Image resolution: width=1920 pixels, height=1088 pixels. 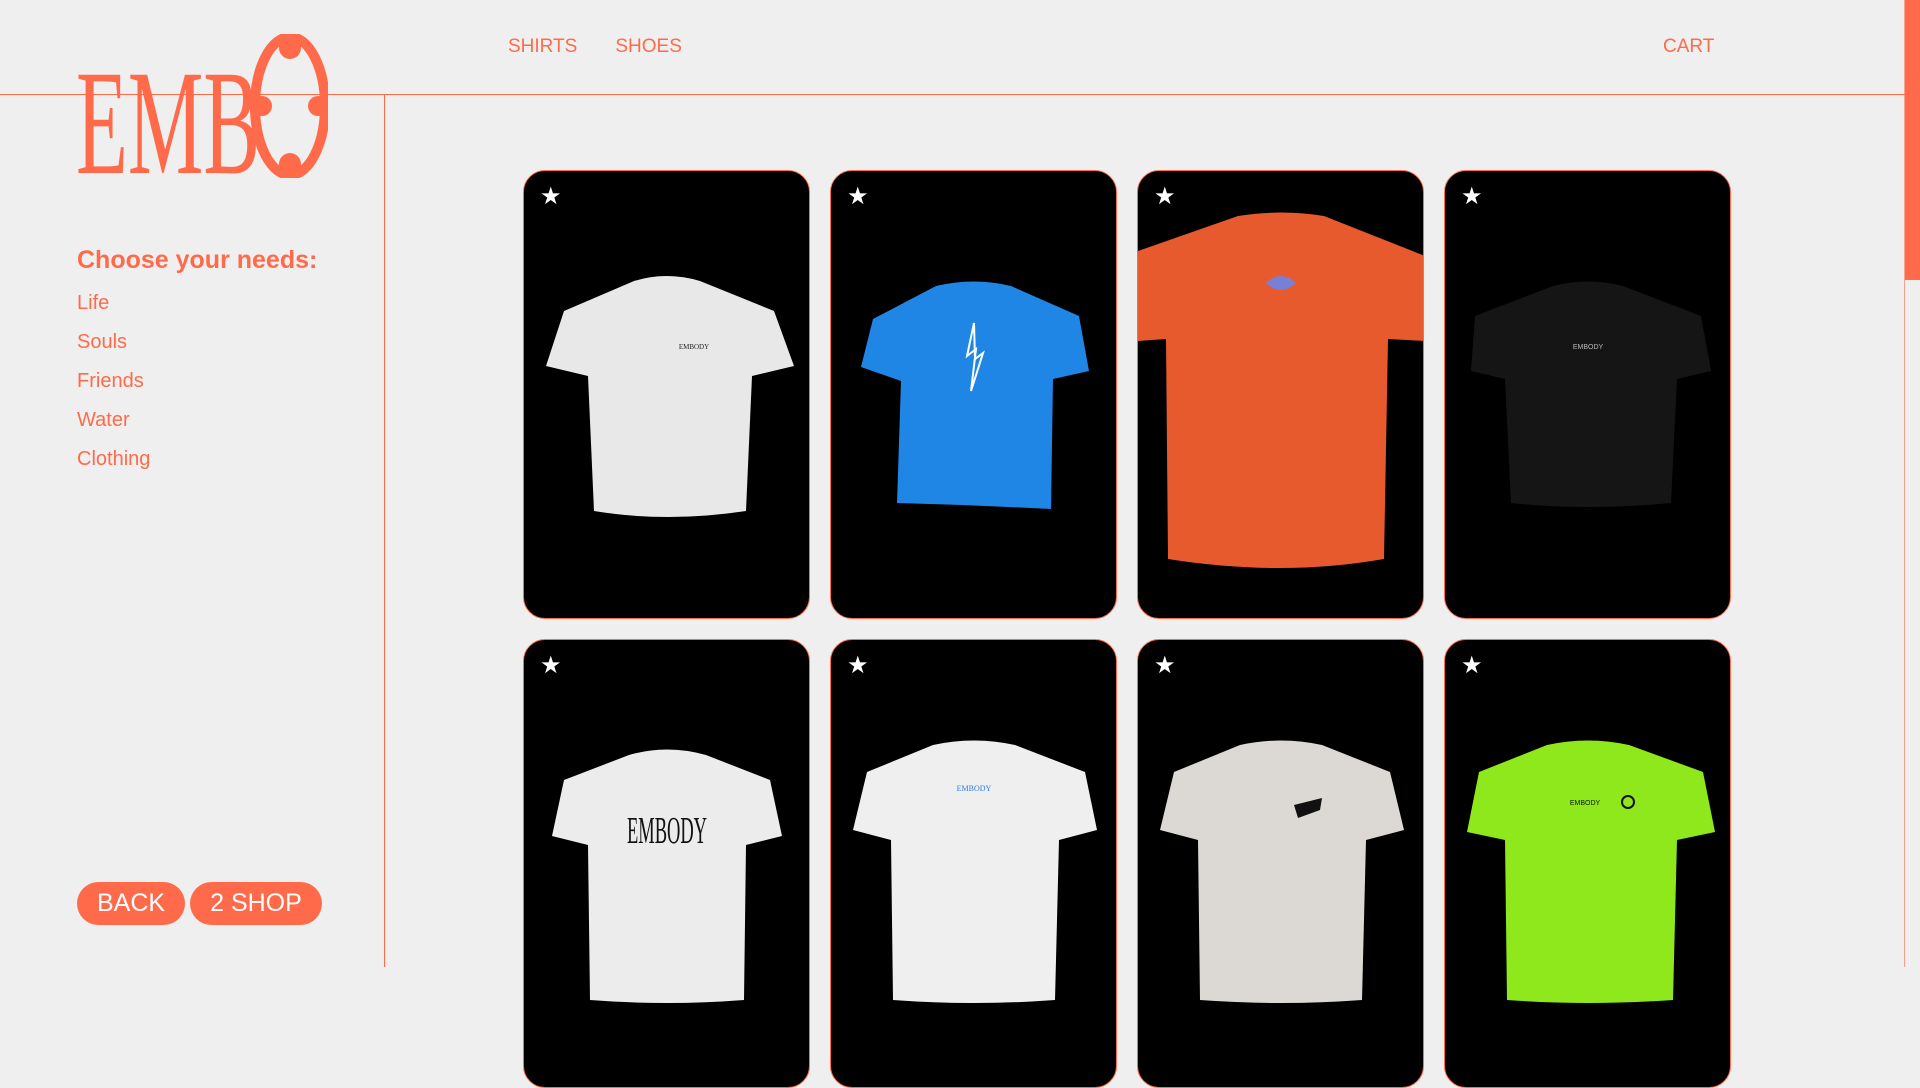 I want to click on scrollbar-thumb, so click(x=1912, y=140).